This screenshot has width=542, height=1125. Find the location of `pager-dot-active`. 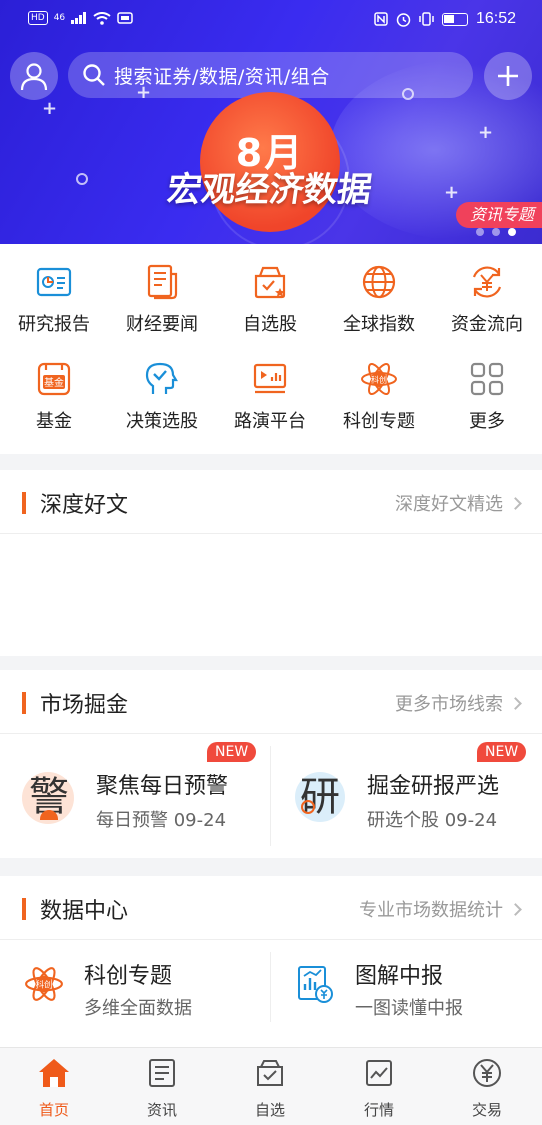

pager-dot-active is located at coordinates (512, 232).